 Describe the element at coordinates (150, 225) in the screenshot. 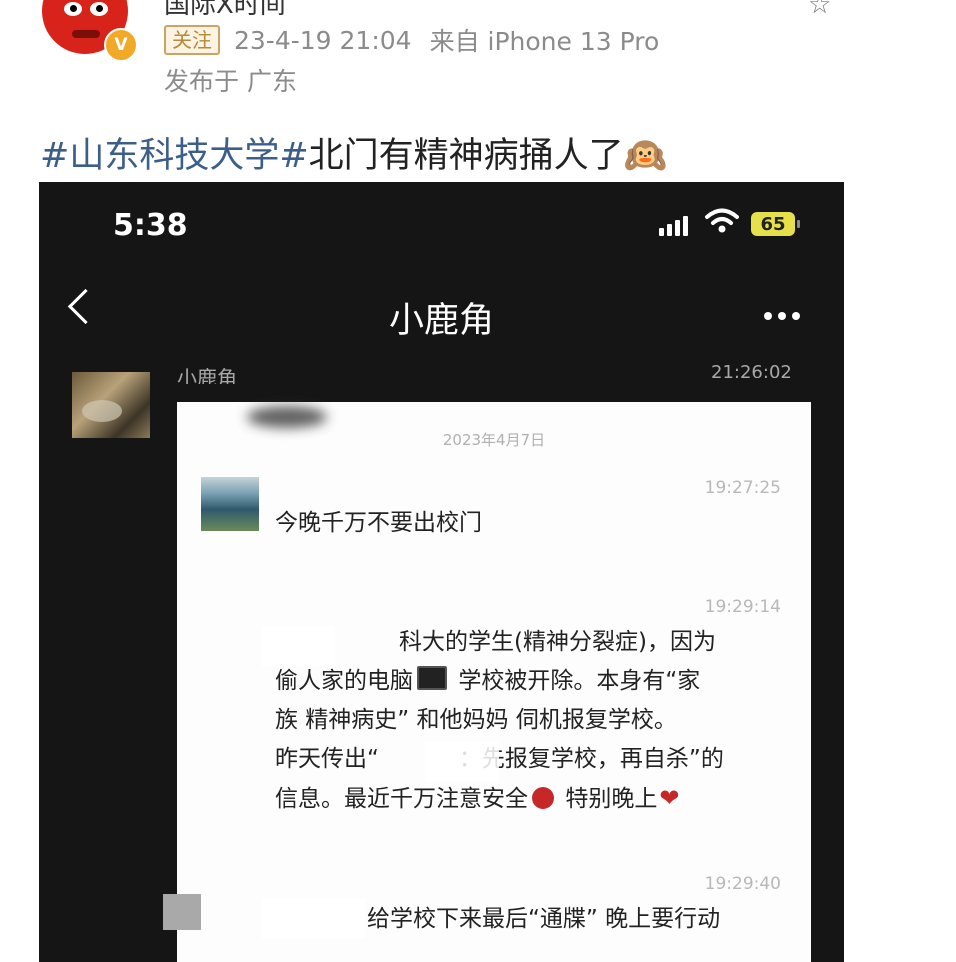

I see `status-clock: 5:38` at that location.